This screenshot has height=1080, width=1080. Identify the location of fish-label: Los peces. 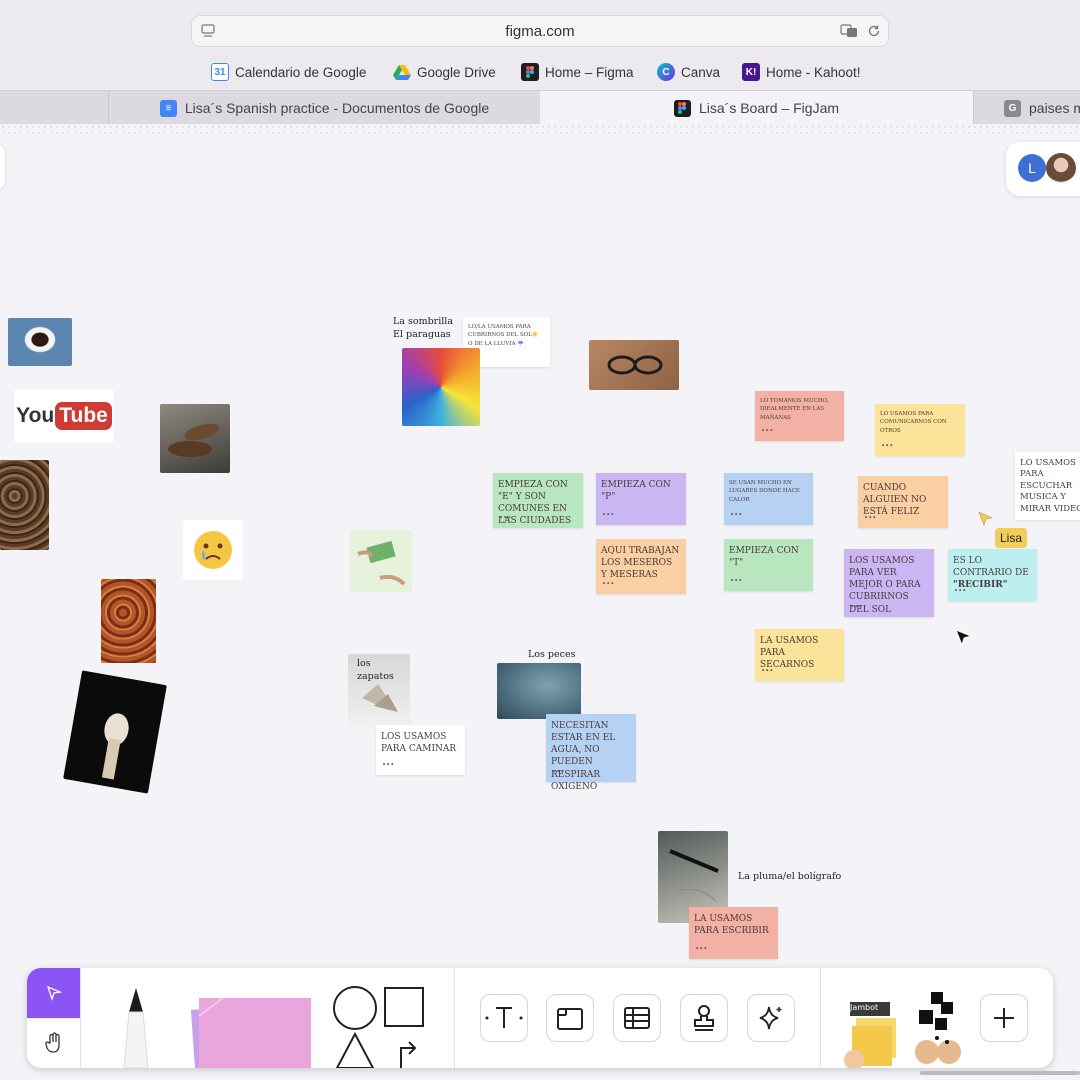
(551, 654).